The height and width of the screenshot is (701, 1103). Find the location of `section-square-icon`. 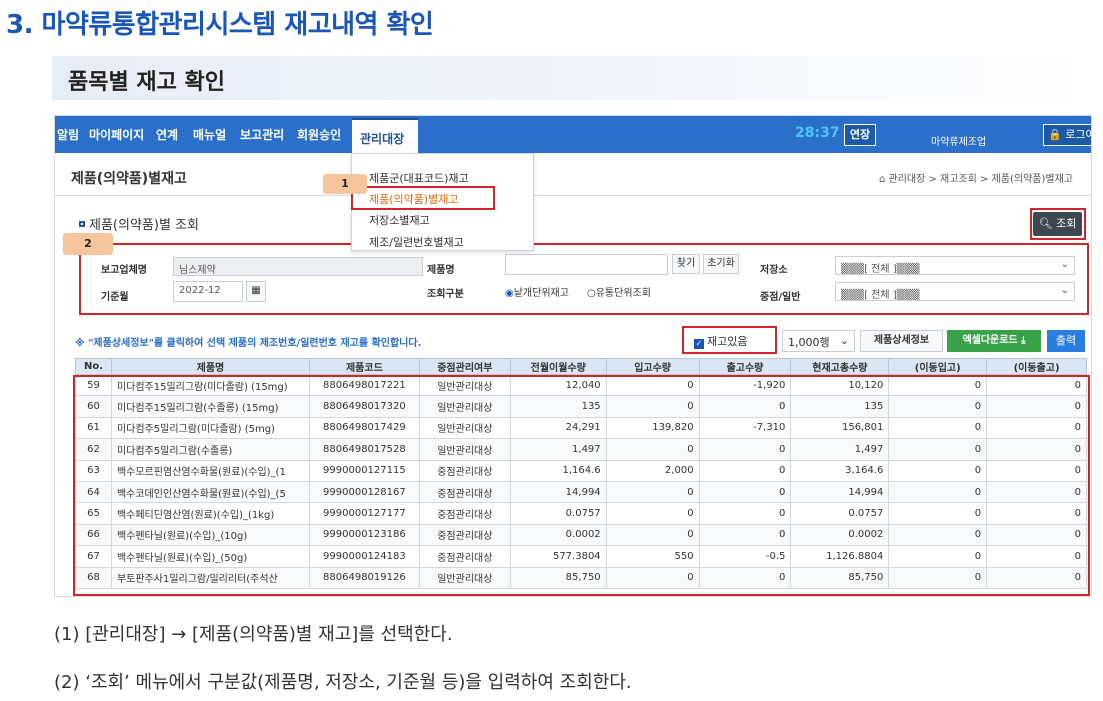

section-square-icon is located at coordinates (82, 224).